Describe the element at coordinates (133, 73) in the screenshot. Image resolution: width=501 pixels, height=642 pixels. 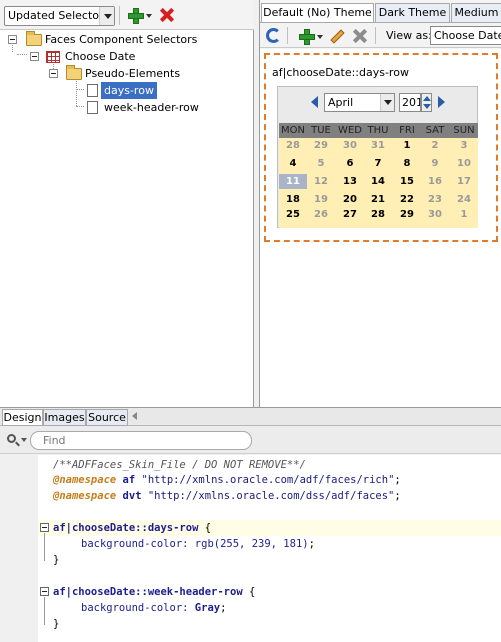
I see `tree-node-label: Pseudo-Elements` at that location.